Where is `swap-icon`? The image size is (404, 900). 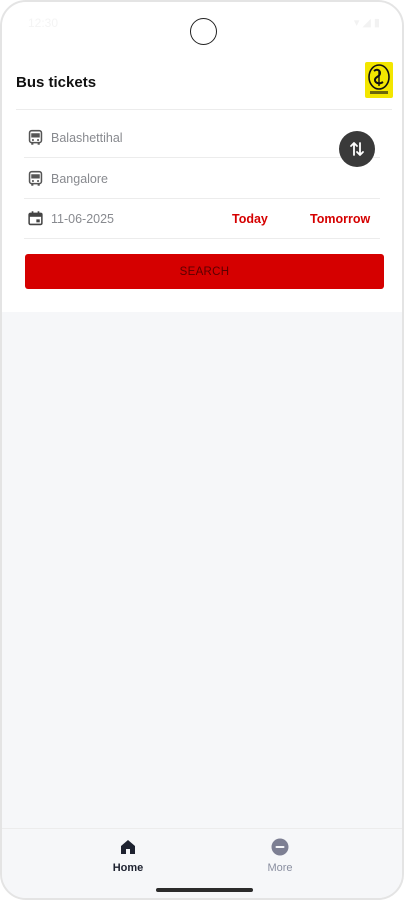 swap-icon is located at coordinates (357, 149).